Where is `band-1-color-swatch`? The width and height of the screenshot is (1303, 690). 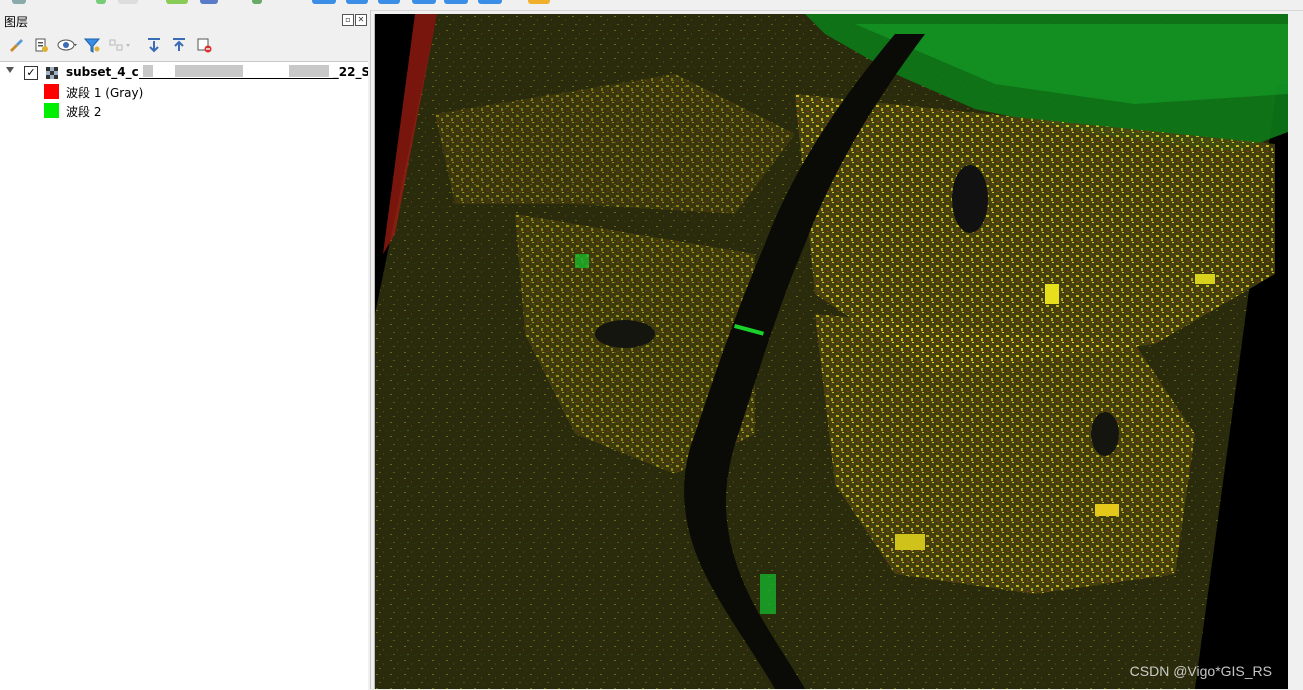 band-1-color-swatch is located at coordinates (51, 91).